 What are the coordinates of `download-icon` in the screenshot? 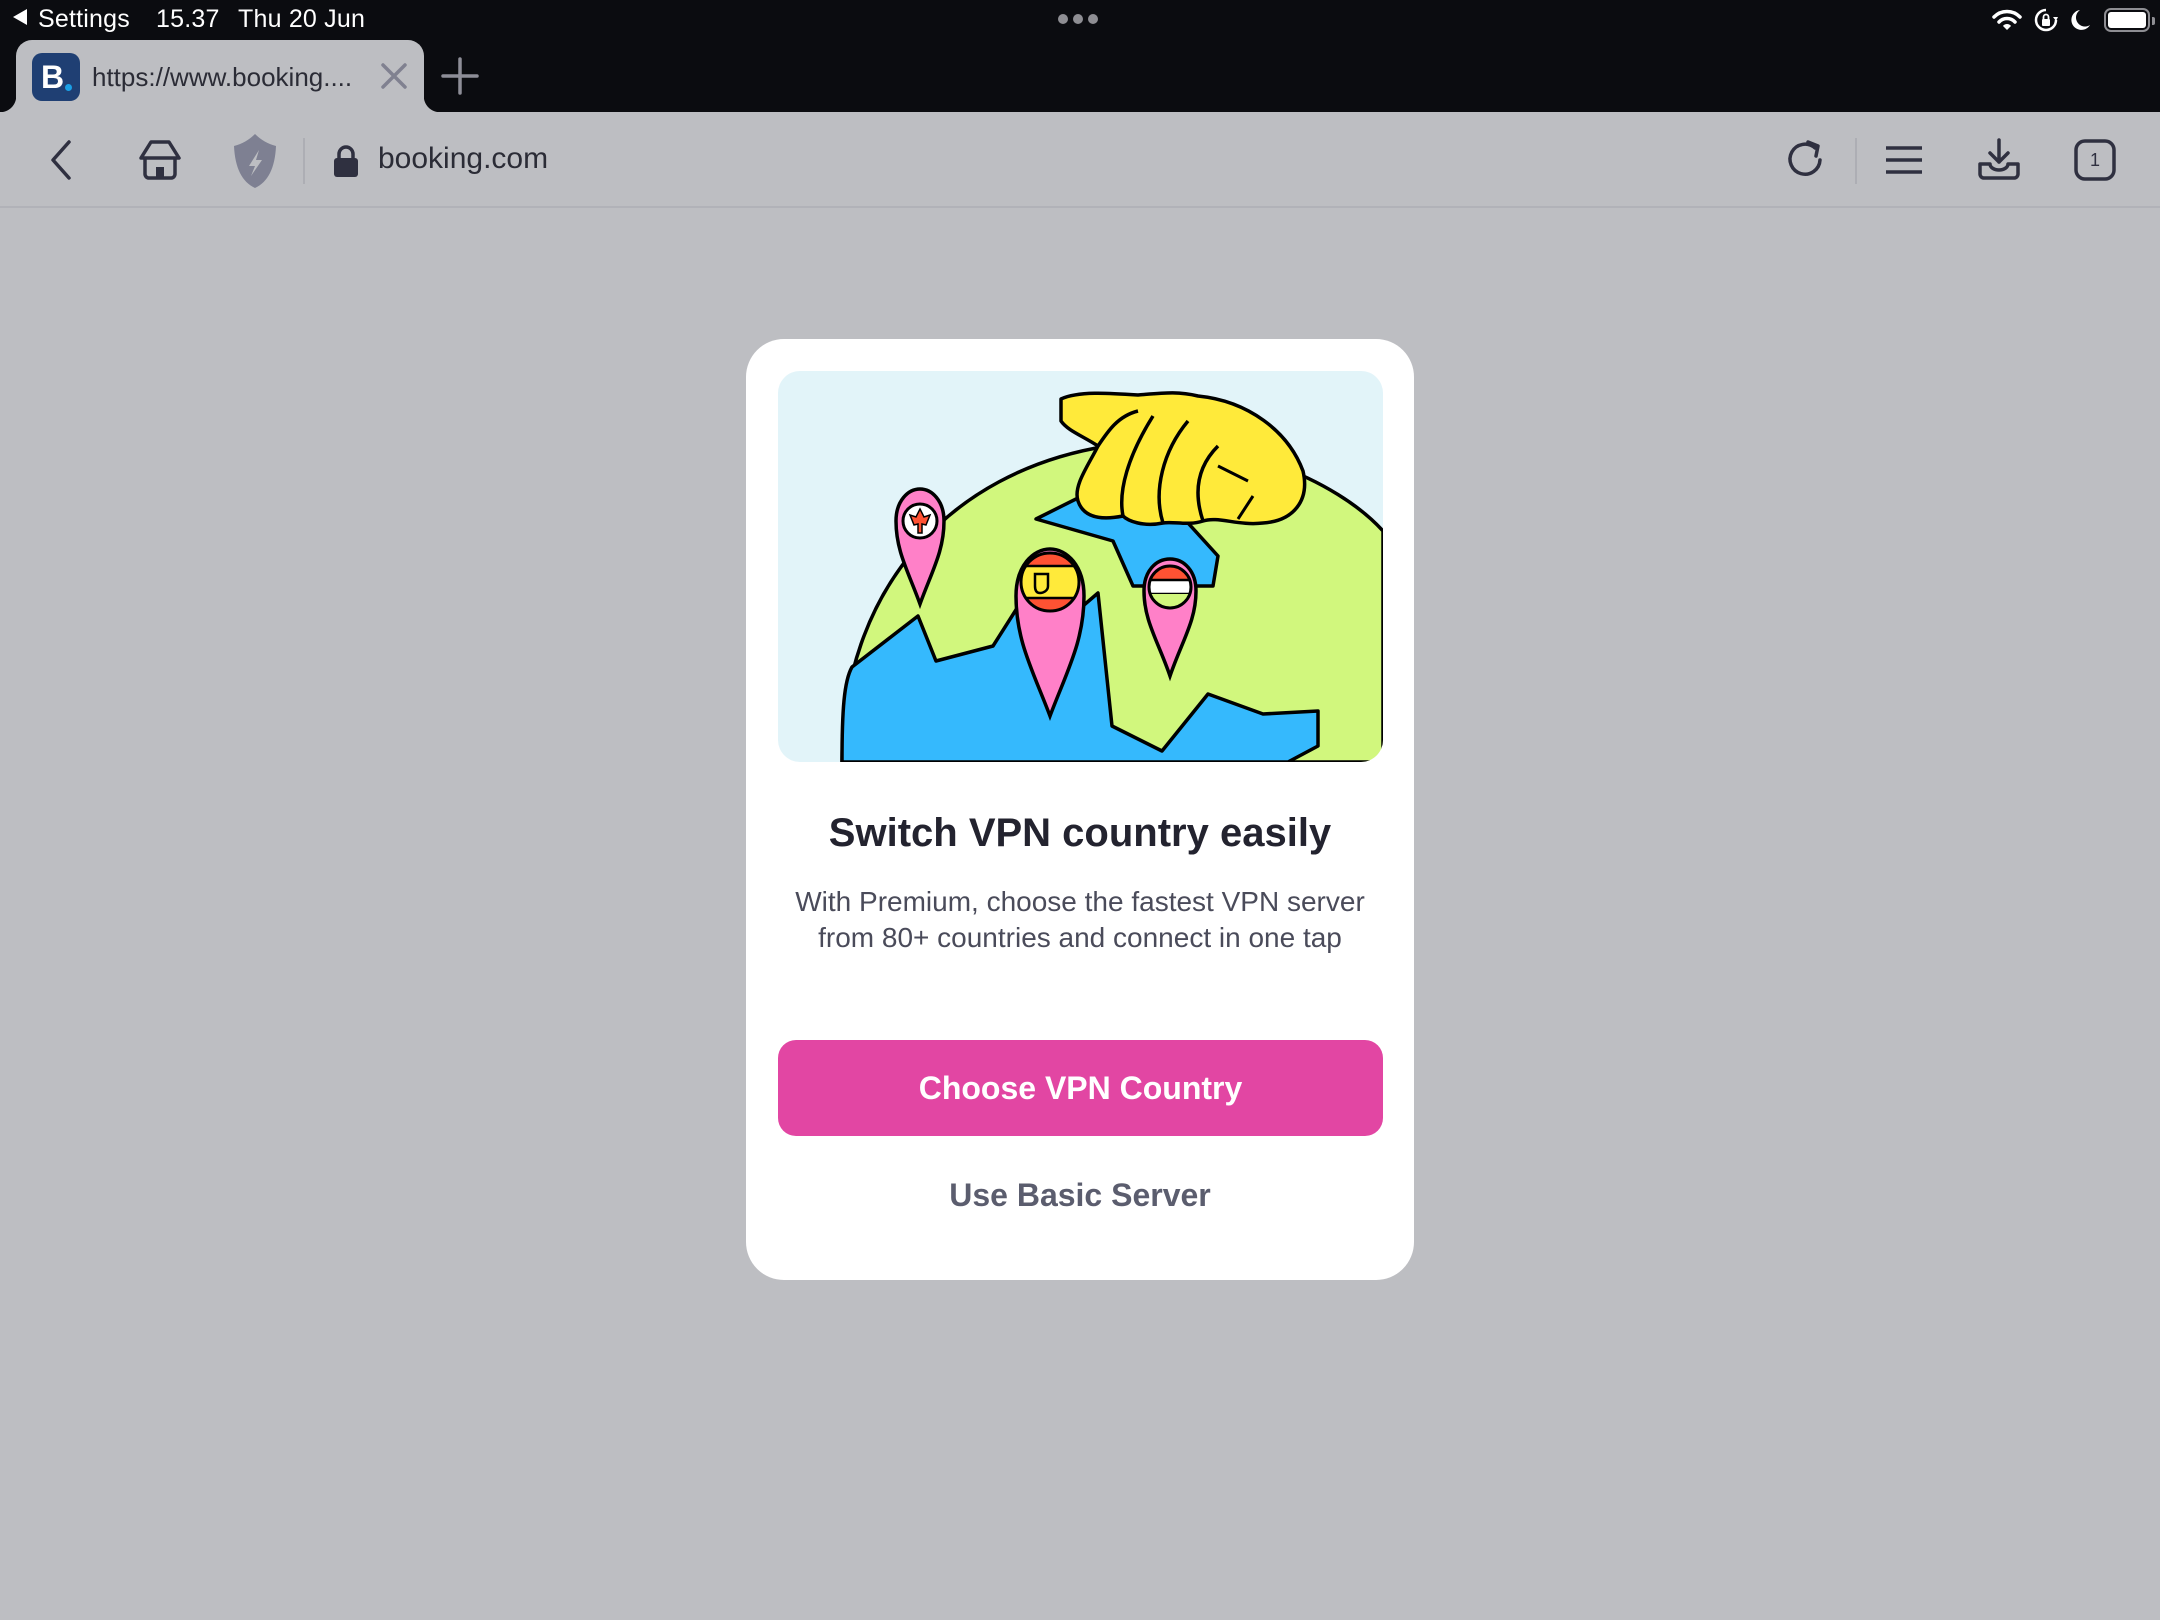 It's located at (1999, 159).